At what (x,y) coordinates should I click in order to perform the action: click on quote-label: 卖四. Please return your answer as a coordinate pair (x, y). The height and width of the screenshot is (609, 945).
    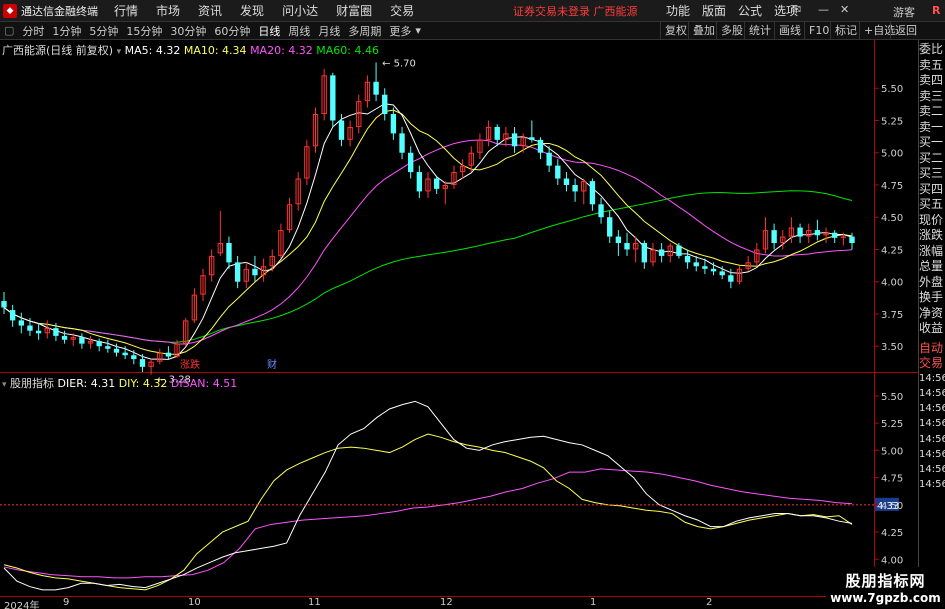
    Looking at the image, I should click on (931, 80).